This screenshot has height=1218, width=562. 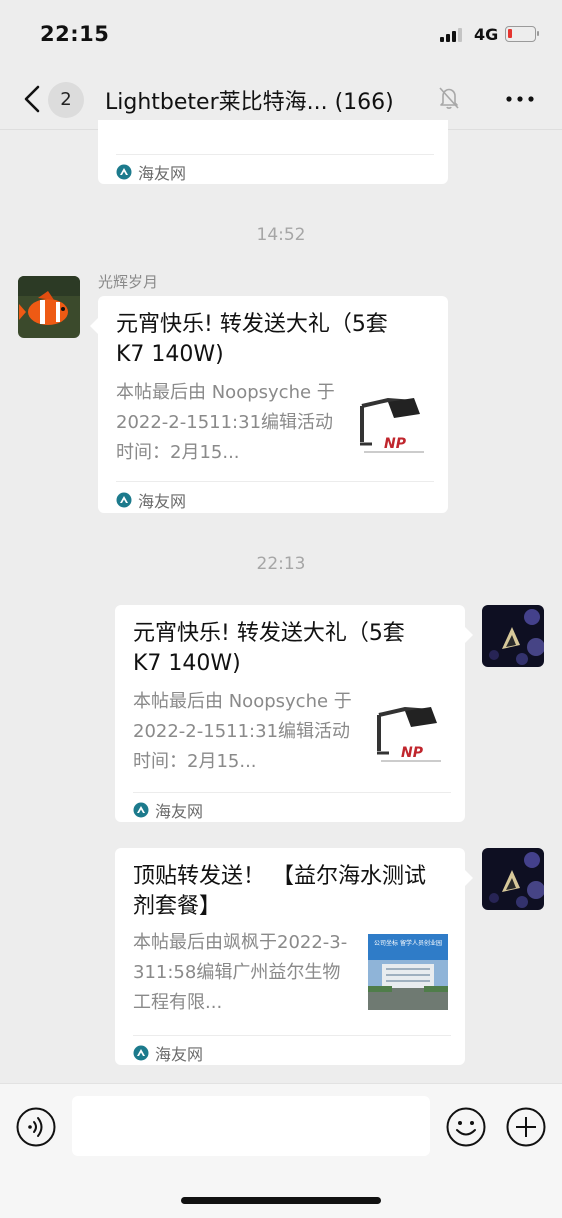 I want to click on message-text-input, so click(x=251, y=1126).